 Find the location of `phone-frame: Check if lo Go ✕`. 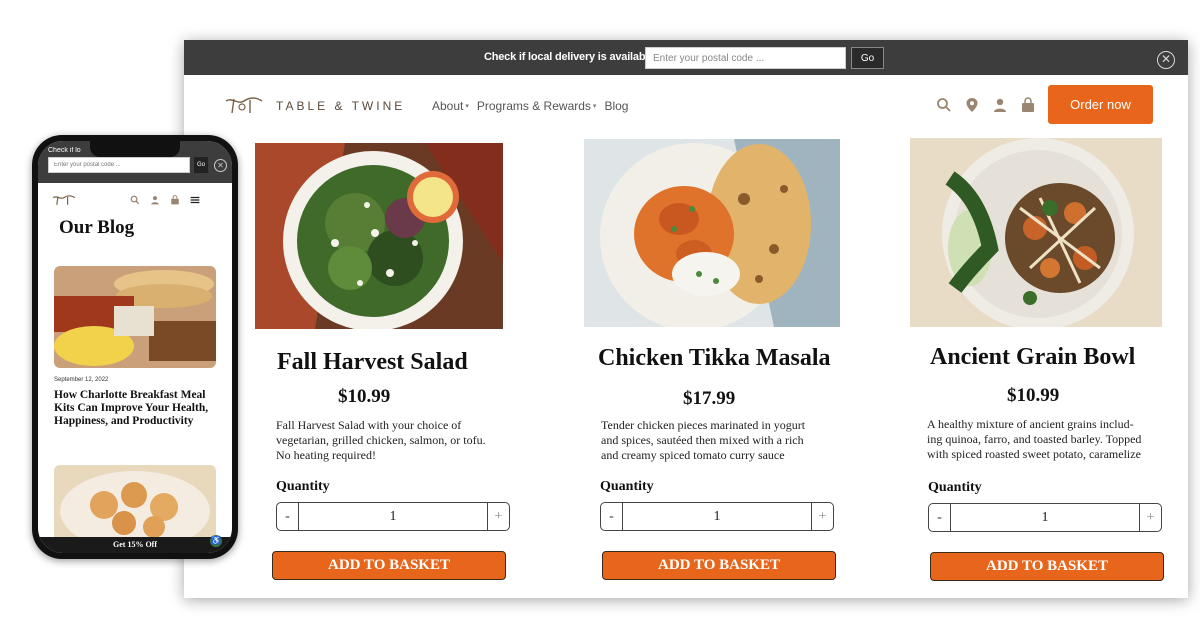

phone-frame: Check if lo Go ✕ is located at coordinates (135, 347).